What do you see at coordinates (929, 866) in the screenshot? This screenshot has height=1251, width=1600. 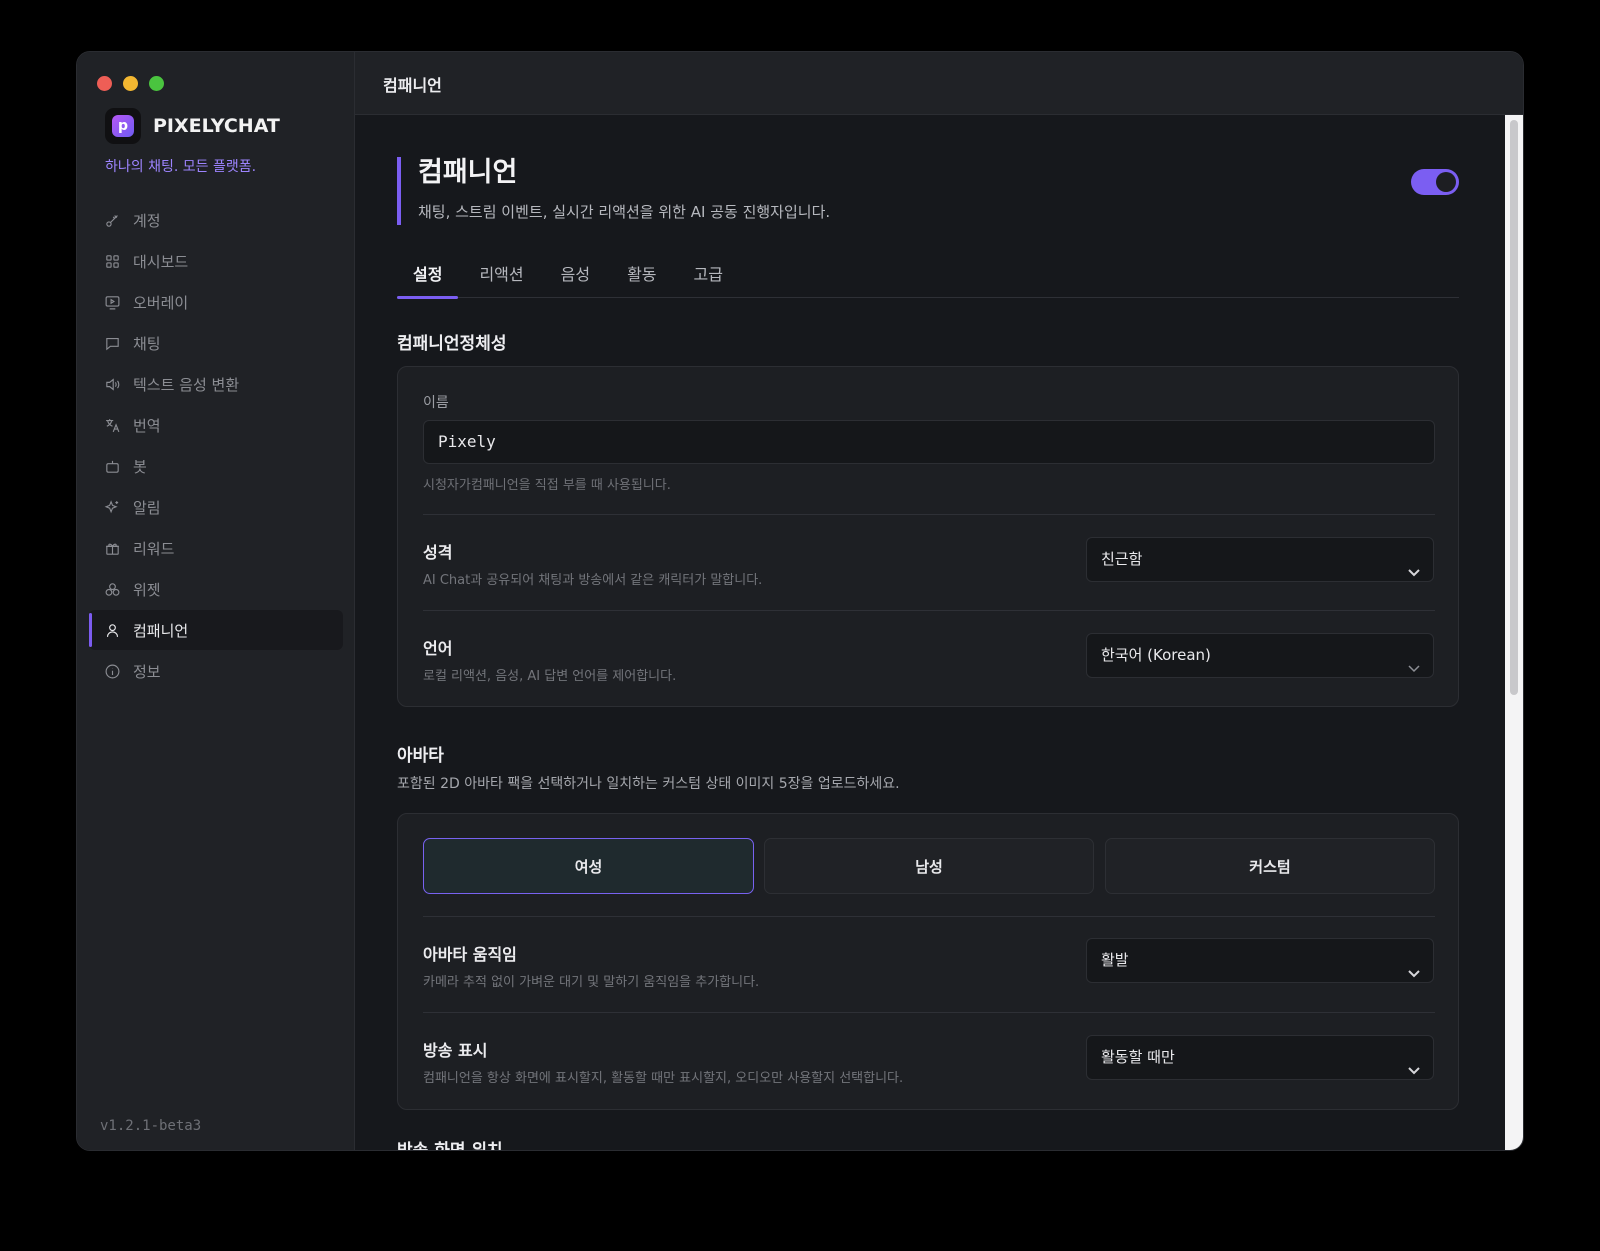 I see `avatar-option-male: 남성` at bounding box center [929, 866].